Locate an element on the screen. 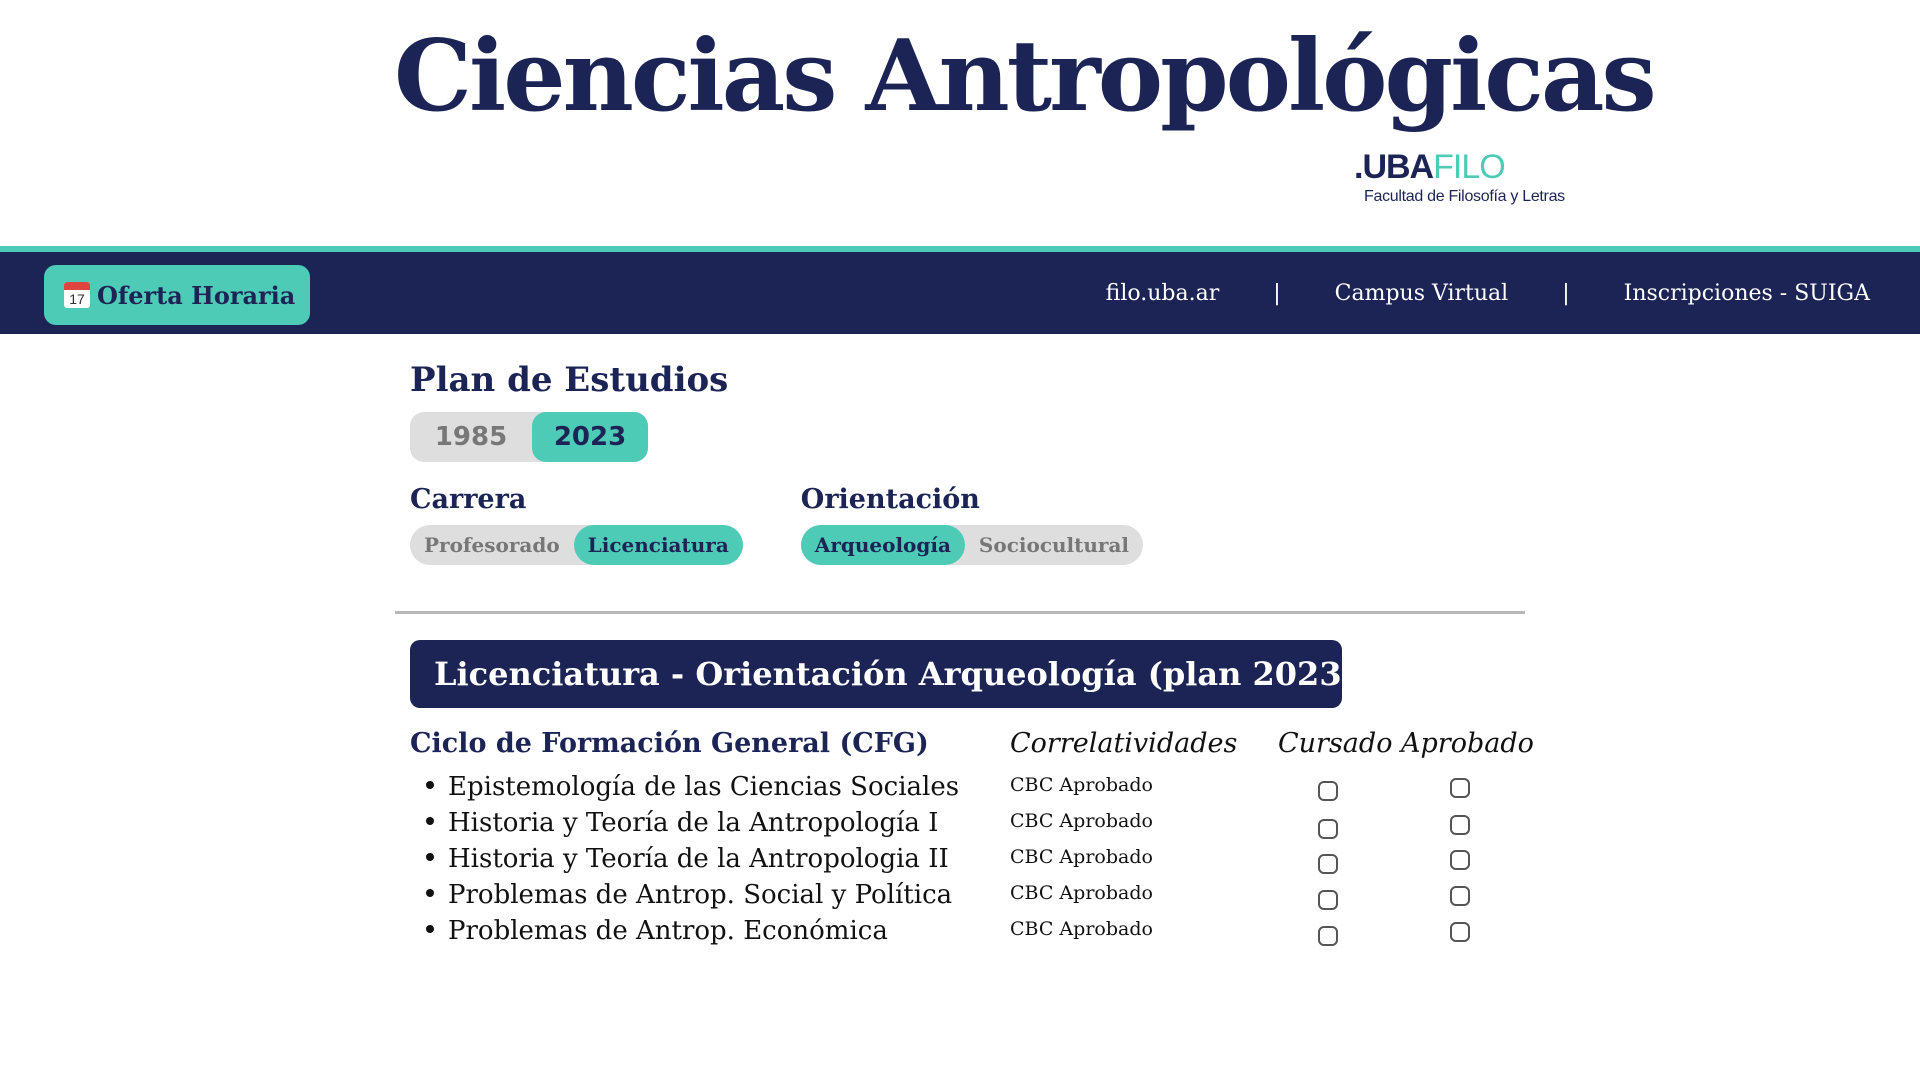  page-title: Ciencias Antropológicas is located at coordinates (1025, 76).